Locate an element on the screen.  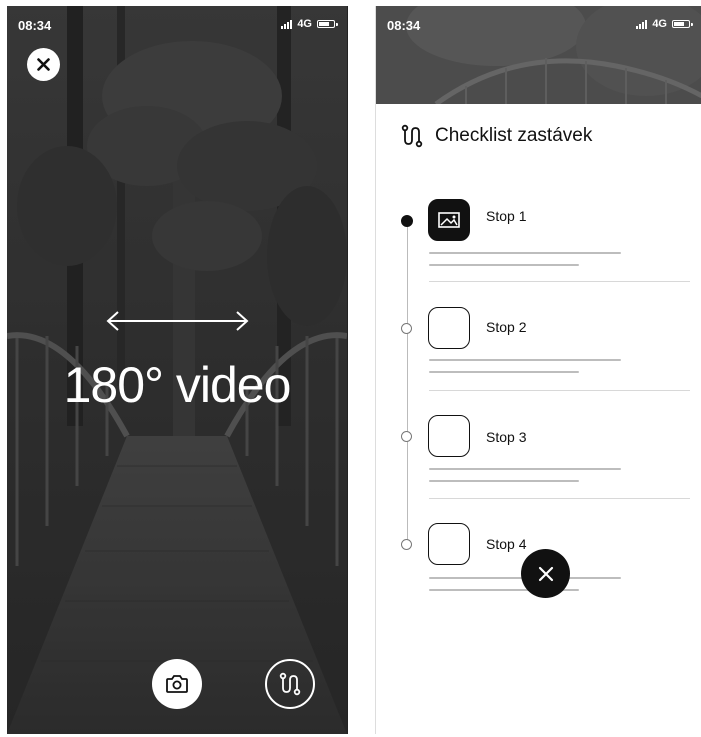
video-type-label: 180° video is located at coordinates (177, 385).